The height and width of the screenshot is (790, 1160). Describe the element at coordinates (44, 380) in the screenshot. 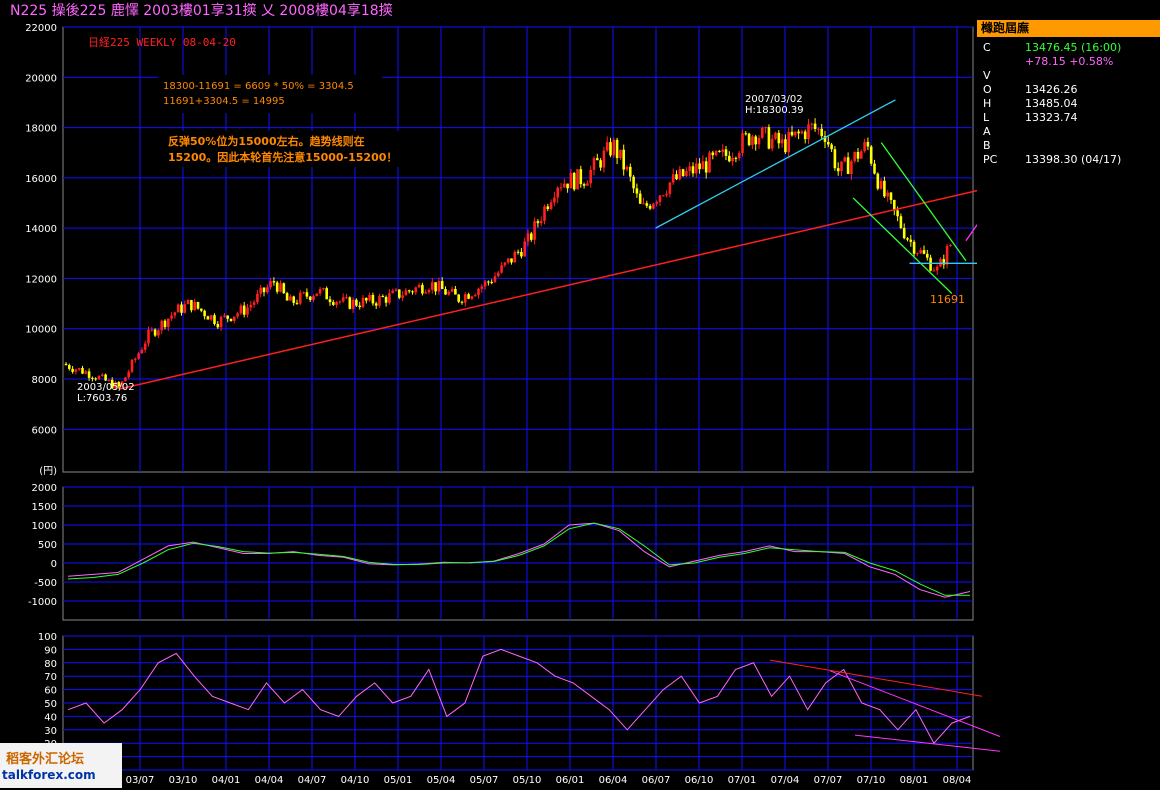

I see `price-tick-label: 8000` at that location.